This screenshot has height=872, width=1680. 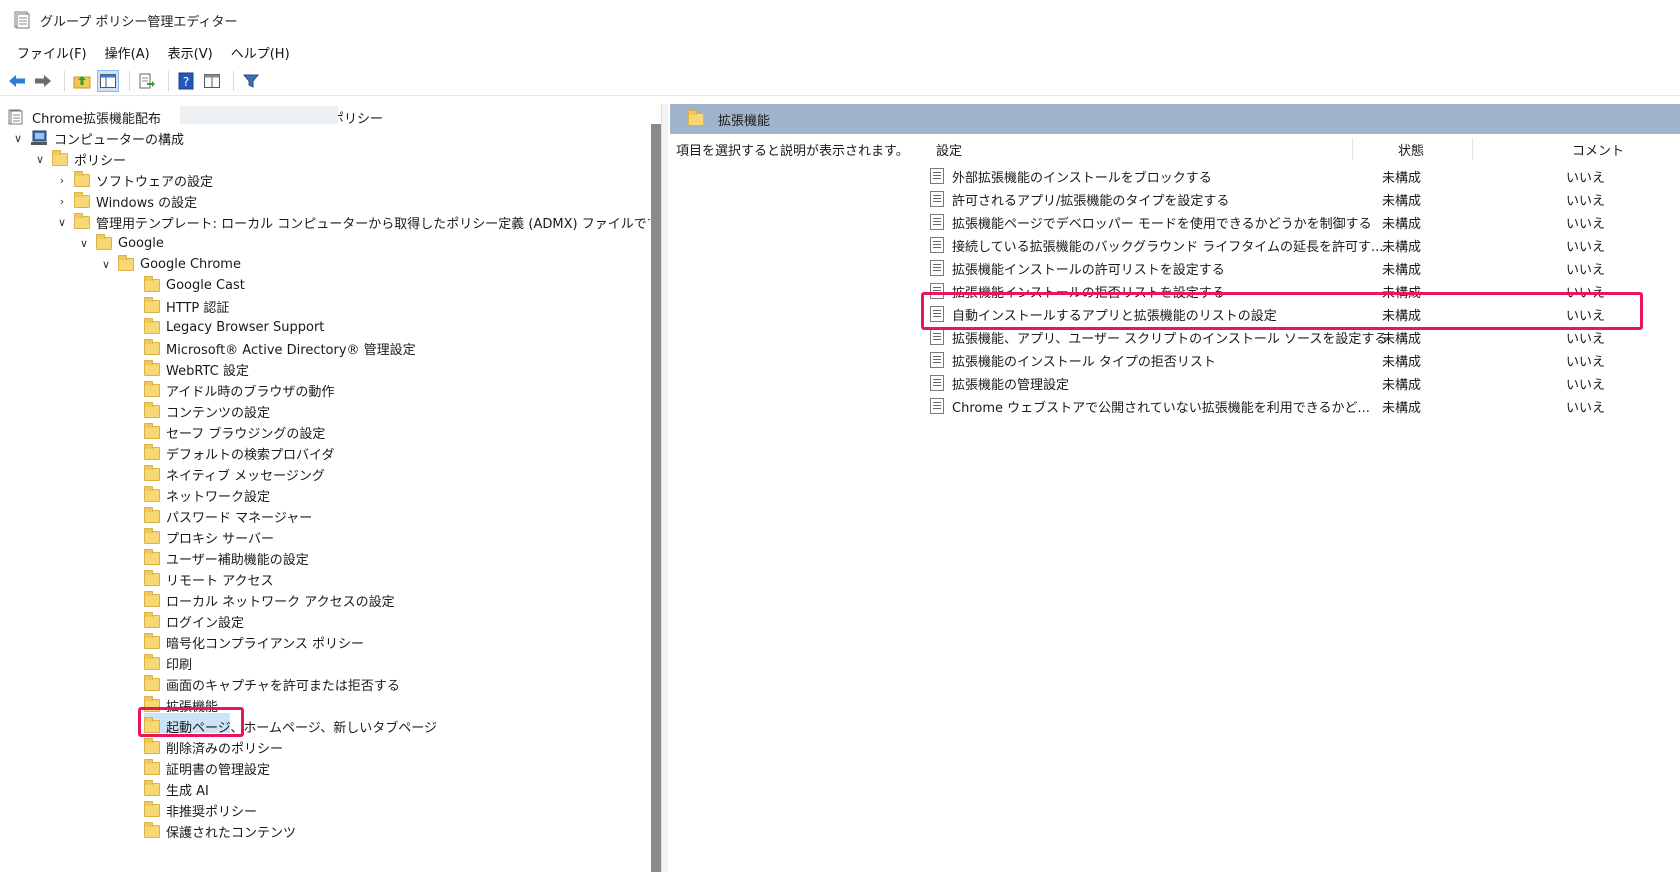 I want to click on tree-item-label: ソフトウェアの設定, so click(x=155, y=182).